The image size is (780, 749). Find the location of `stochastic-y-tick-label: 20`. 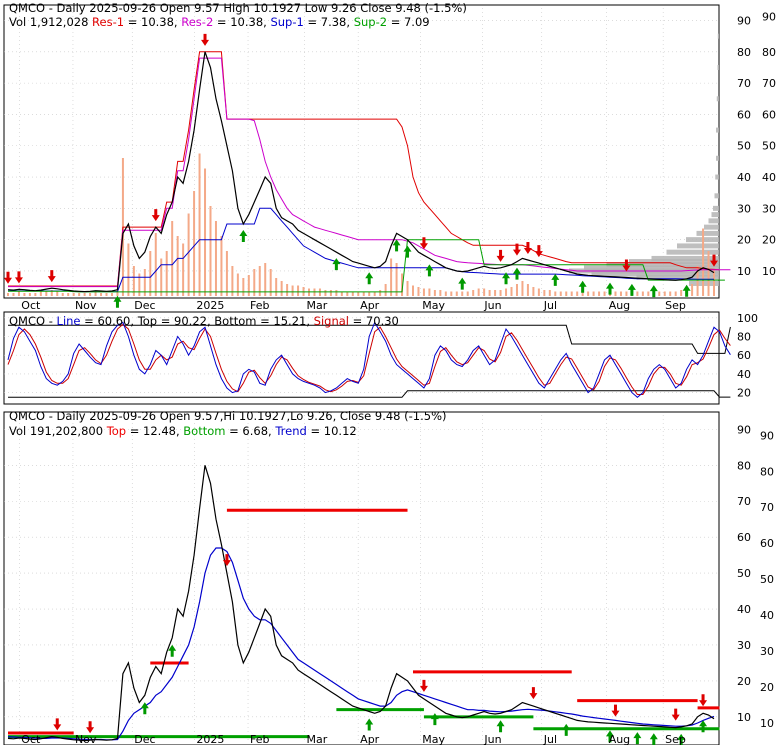

stochastic-y-tick-label: 20 is located at coordinates (744, 393).